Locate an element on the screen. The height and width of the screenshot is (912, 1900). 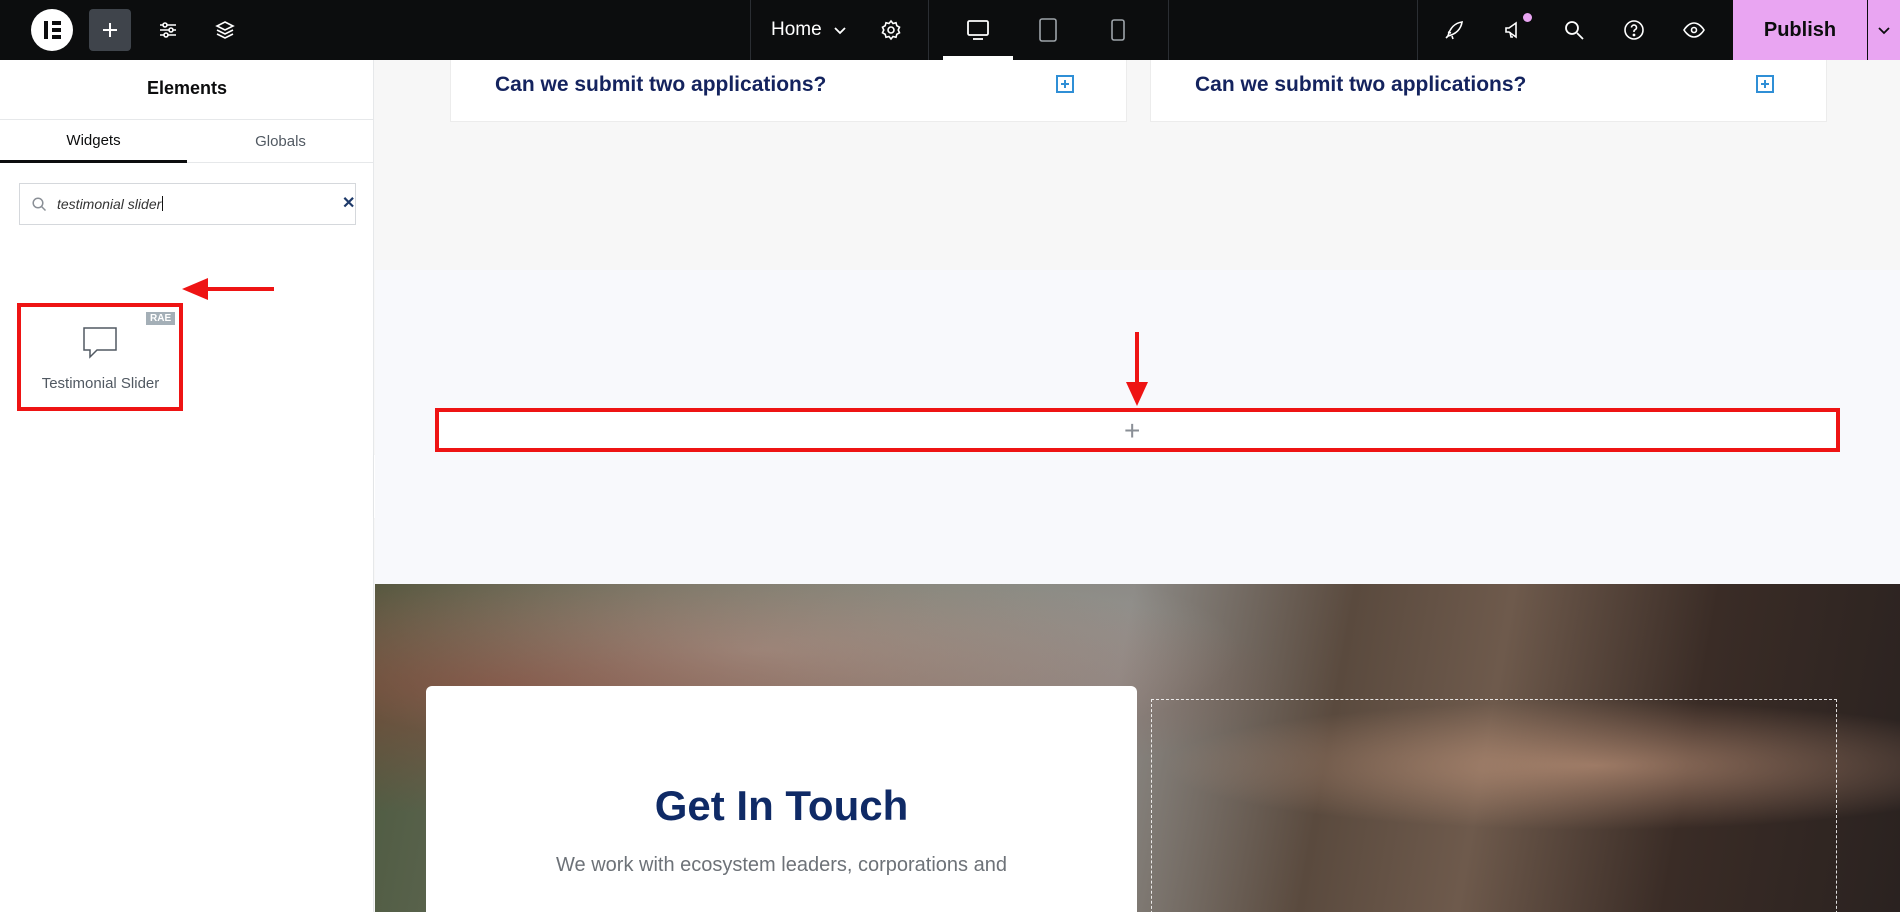
publish-options-button is located at coordinates (1884, 30).